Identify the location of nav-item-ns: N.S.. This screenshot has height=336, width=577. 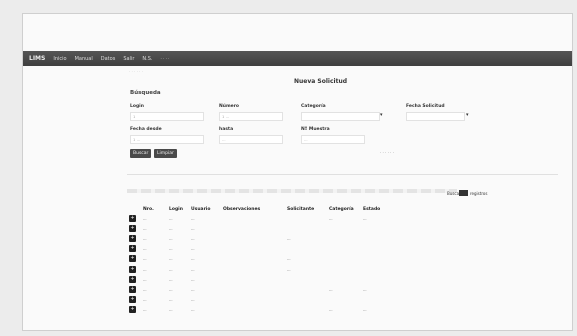
(147, 59).